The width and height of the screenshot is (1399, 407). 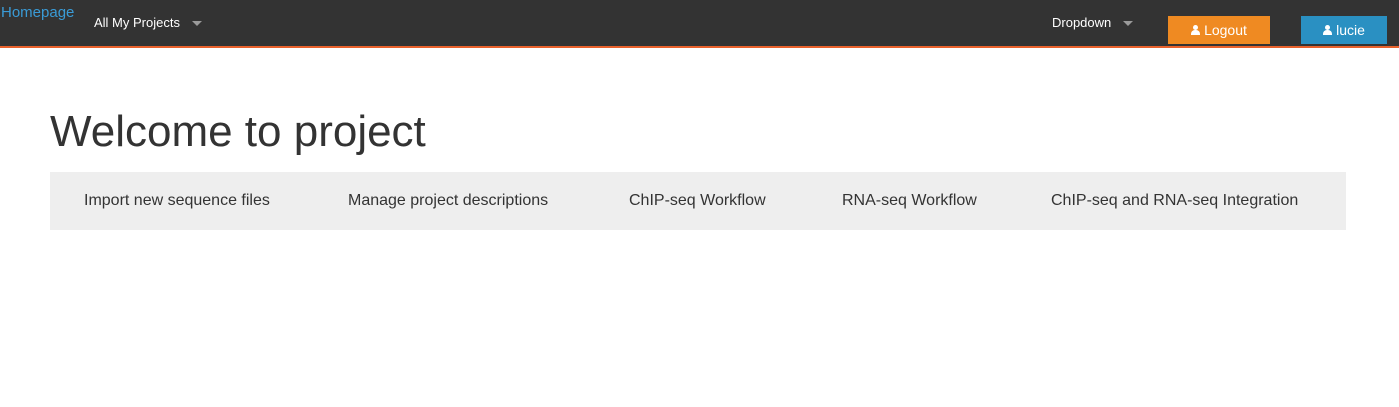 I want to click on tab-manage-project-descriptions: Manage project descriptions, so click(x=448, y=201).